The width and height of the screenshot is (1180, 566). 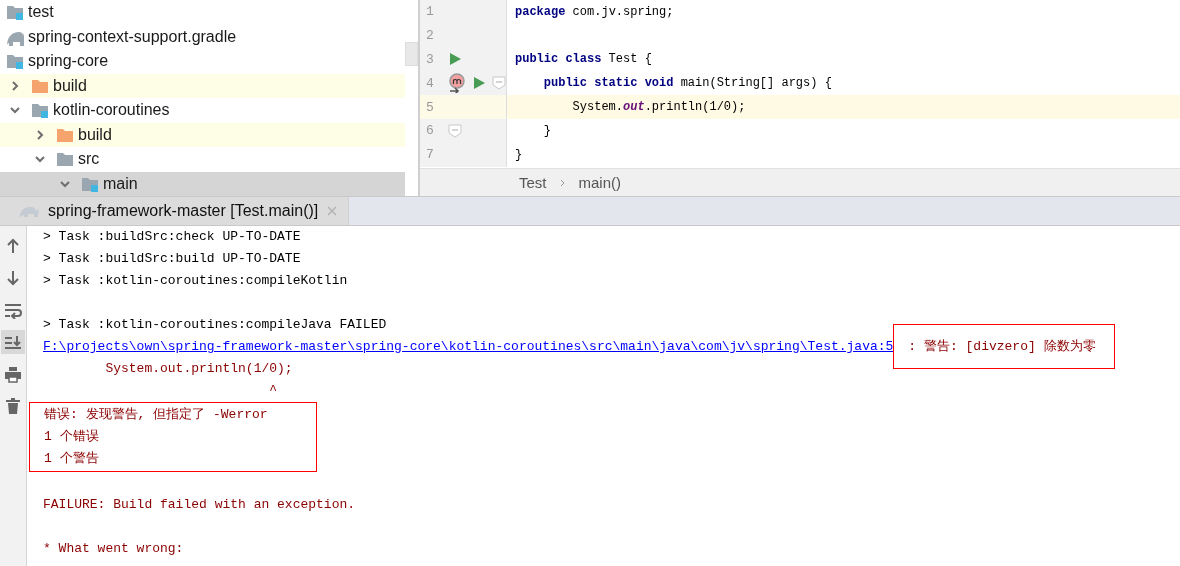 I want to click on line-number: 2, so click(x=430, y=36).